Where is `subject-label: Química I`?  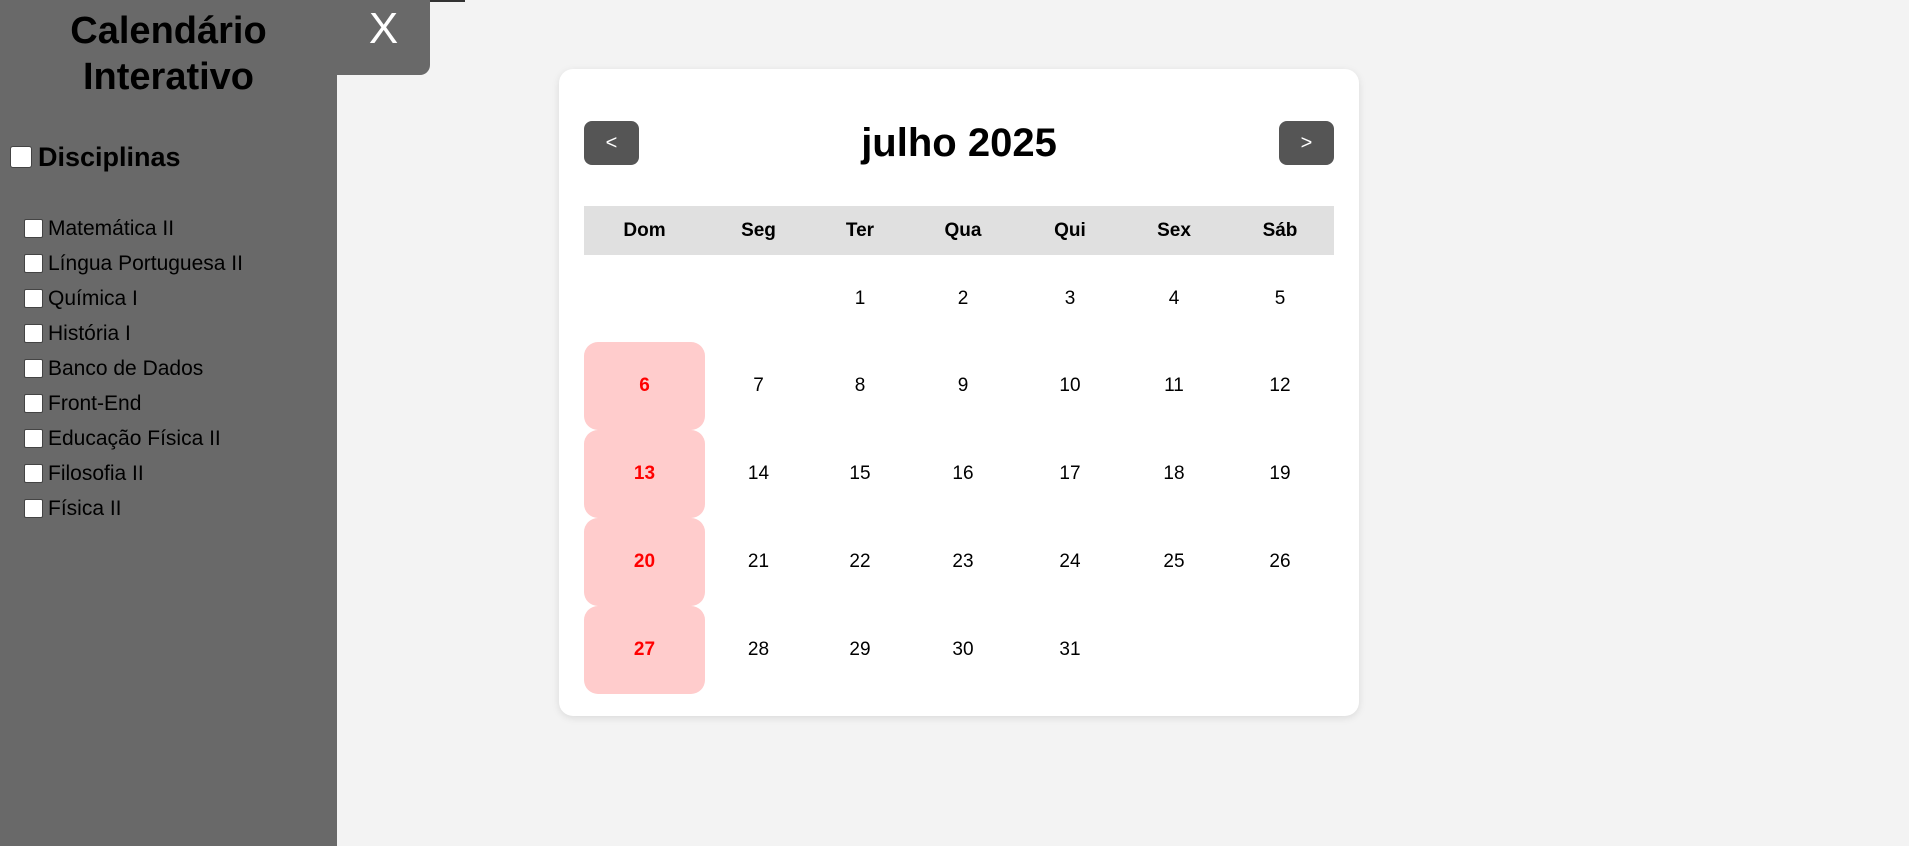 subject-label: Química I is located at coordinates (93, 298).